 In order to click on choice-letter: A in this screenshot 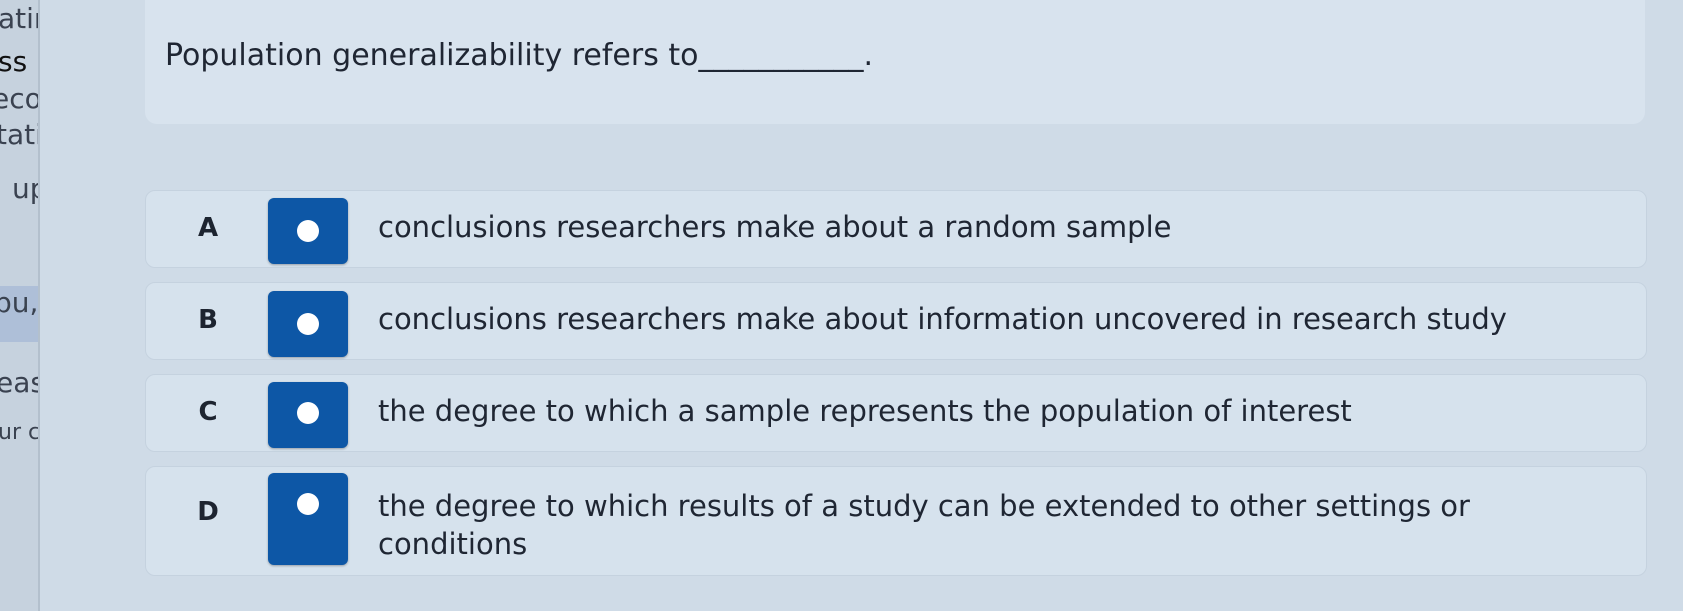, I will do `click(208, 228)`.